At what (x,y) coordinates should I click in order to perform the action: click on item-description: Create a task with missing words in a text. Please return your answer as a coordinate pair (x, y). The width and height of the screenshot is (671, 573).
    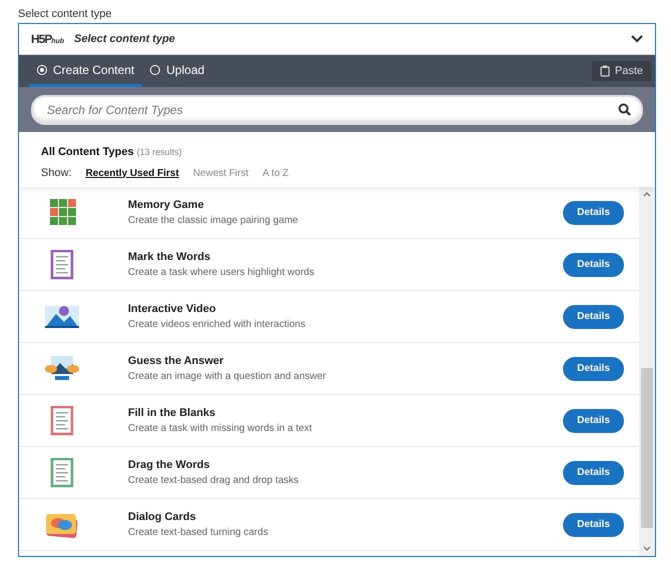
    Looking at the image, I should click on (220, 428).